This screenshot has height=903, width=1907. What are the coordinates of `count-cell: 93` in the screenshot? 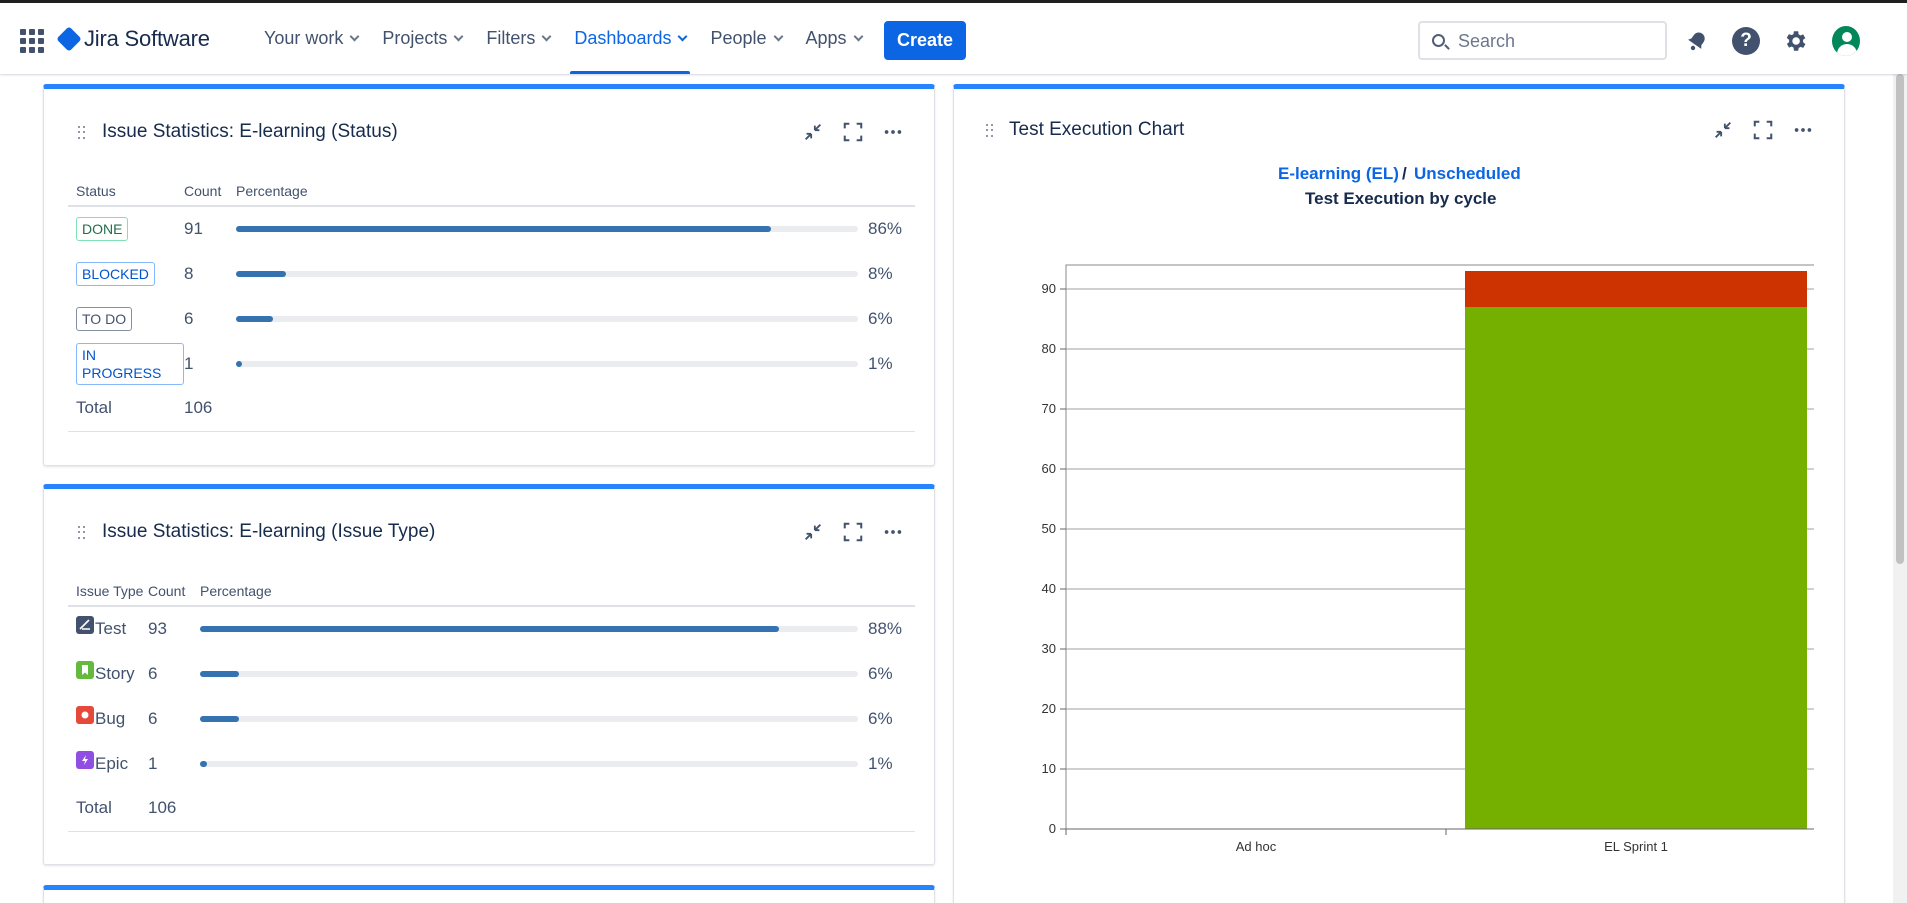 It's located at (174, 628).